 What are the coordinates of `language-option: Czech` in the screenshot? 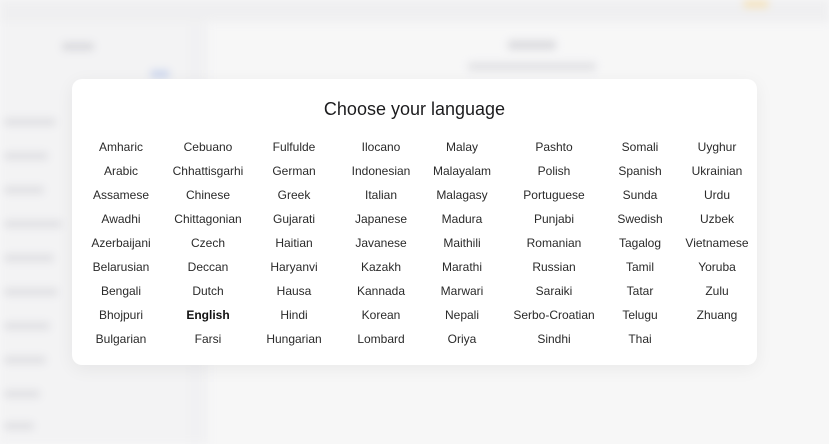 It's located at (208, 243).